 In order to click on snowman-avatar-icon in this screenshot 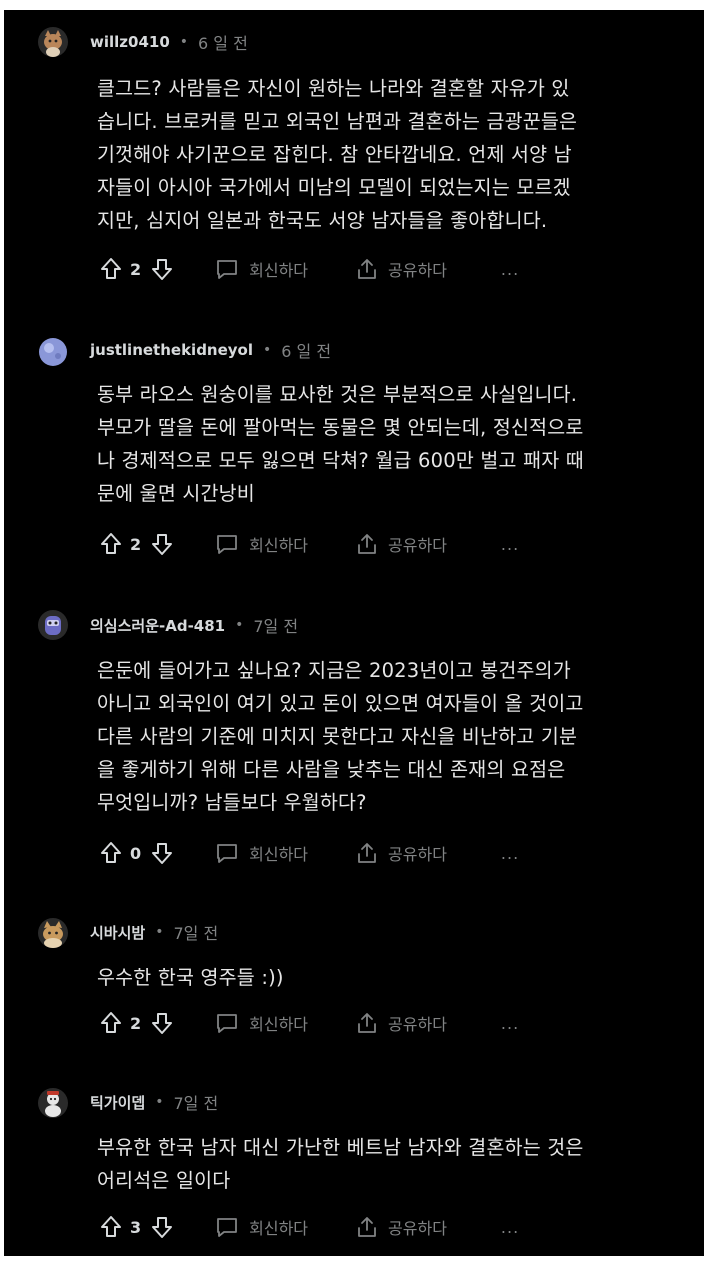, I will do `click(53, 1103)`.